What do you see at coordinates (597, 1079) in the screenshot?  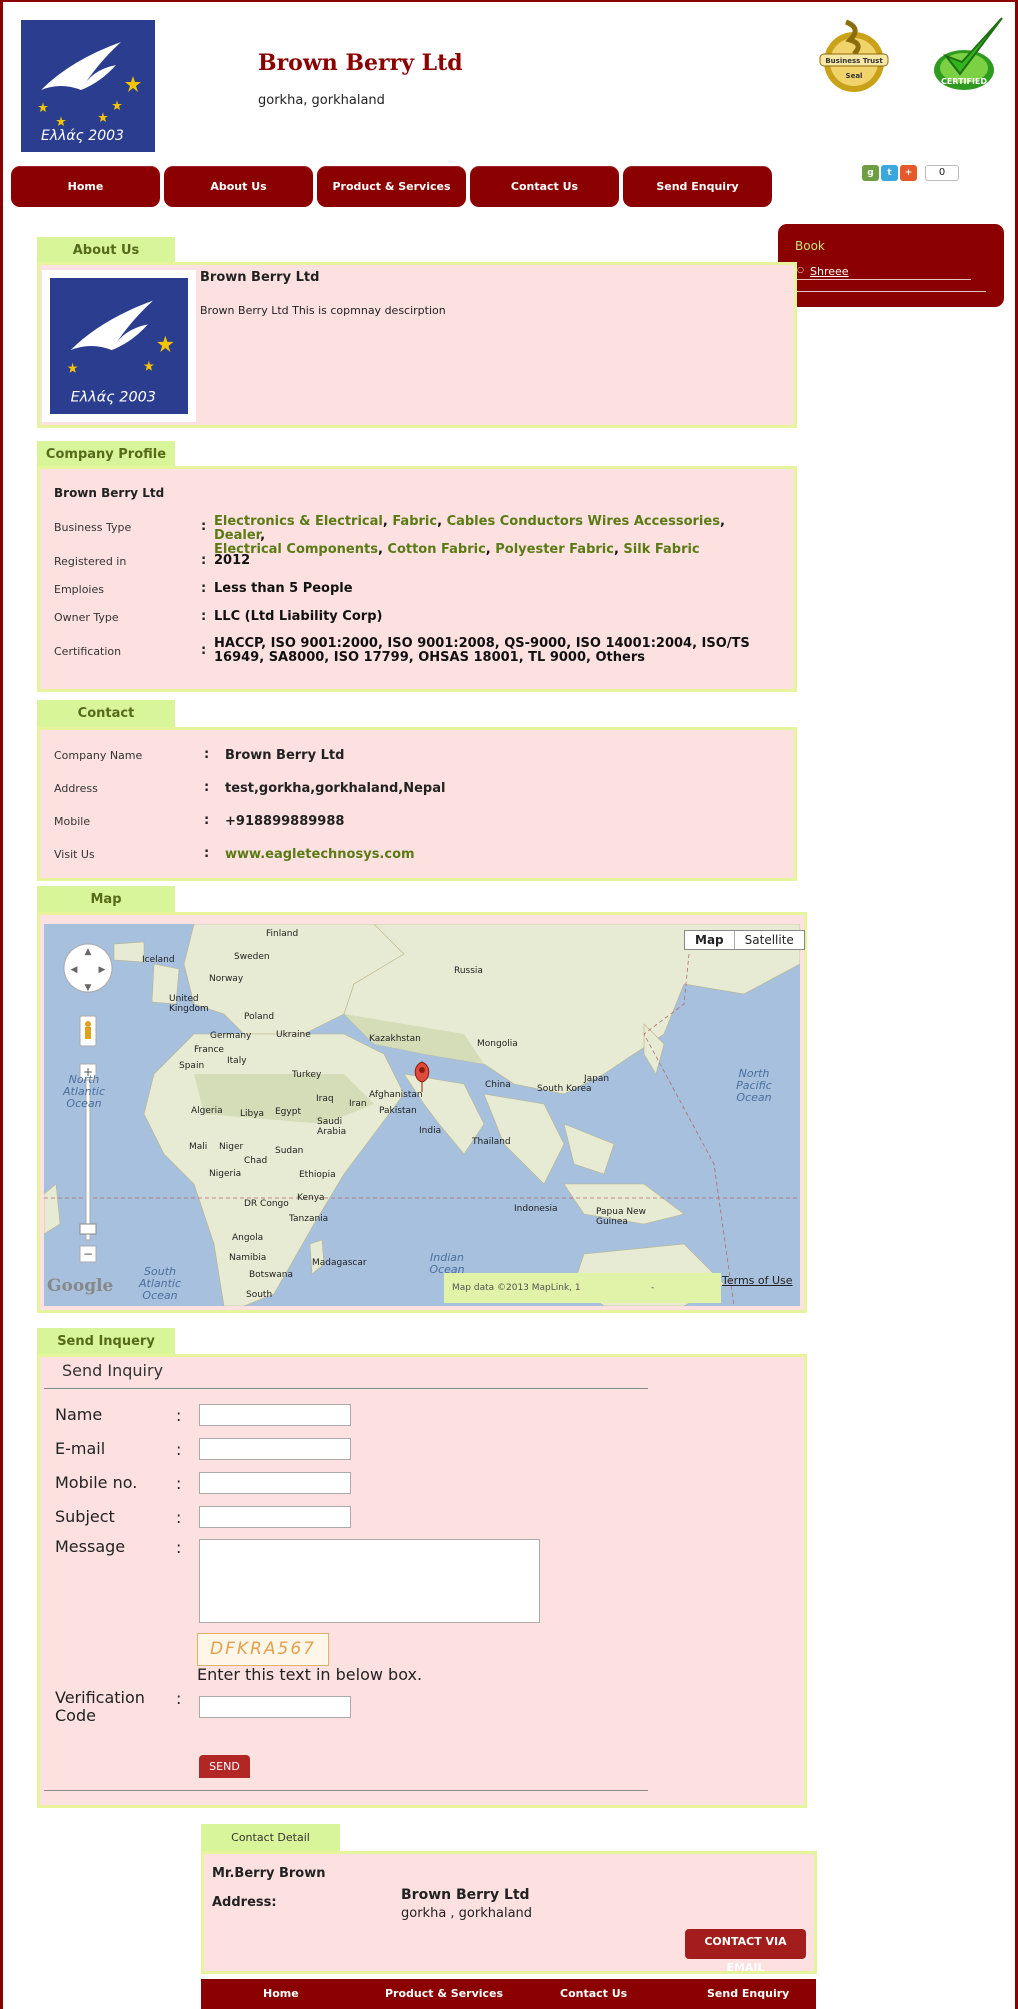 I see `map-label: Japan` at bounding box center [597, 1079].